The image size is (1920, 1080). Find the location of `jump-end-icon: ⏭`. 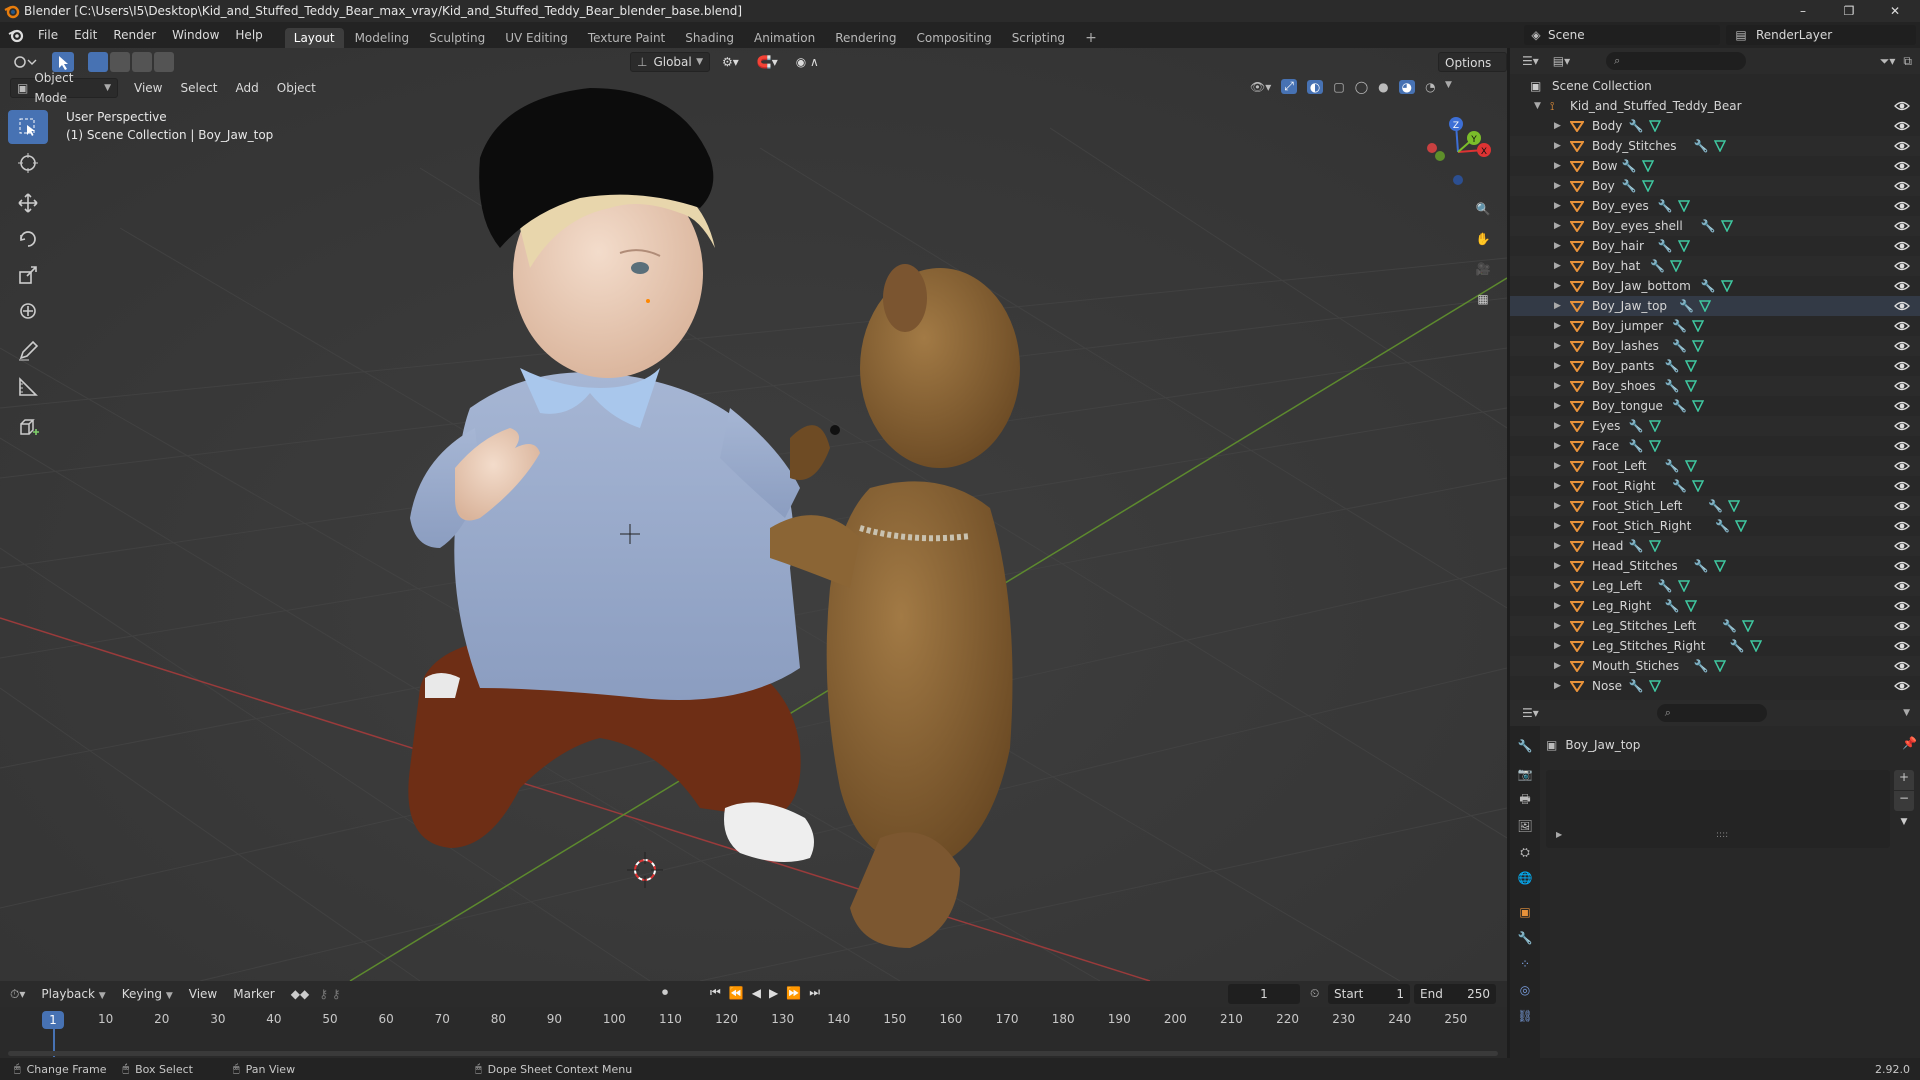

jump-end-icon: ⏭ is located at coordinates (814, 992).